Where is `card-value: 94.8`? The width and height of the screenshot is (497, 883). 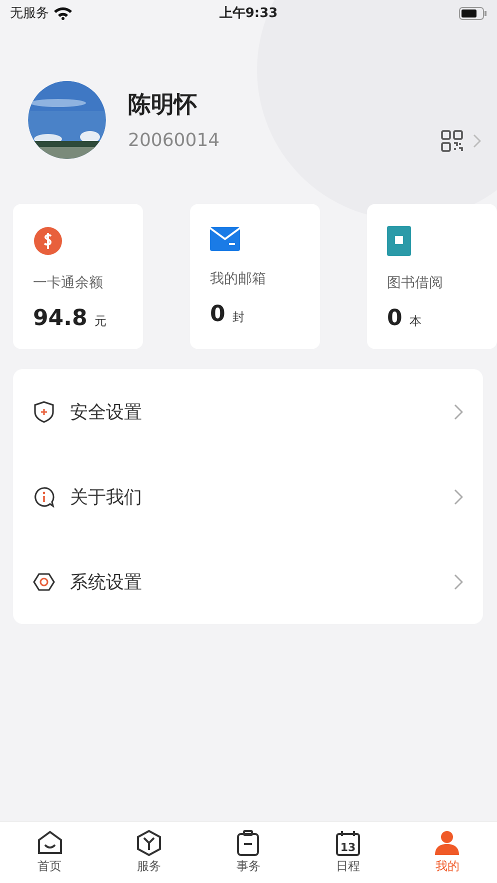 card-value: 94.8 is located at coordinates (60, 318).